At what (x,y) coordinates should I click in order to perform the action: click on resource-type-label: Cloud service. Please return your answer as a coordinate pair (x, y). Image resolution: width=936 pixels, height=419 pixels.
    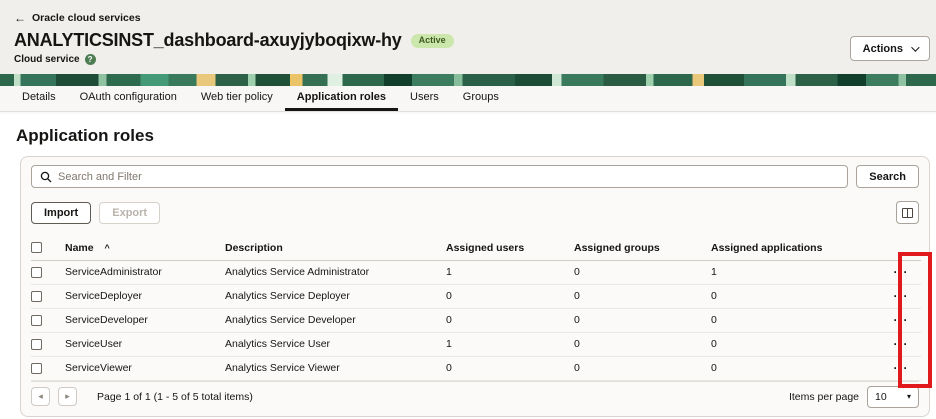
    Looking at the image, I should click on (47, 59).